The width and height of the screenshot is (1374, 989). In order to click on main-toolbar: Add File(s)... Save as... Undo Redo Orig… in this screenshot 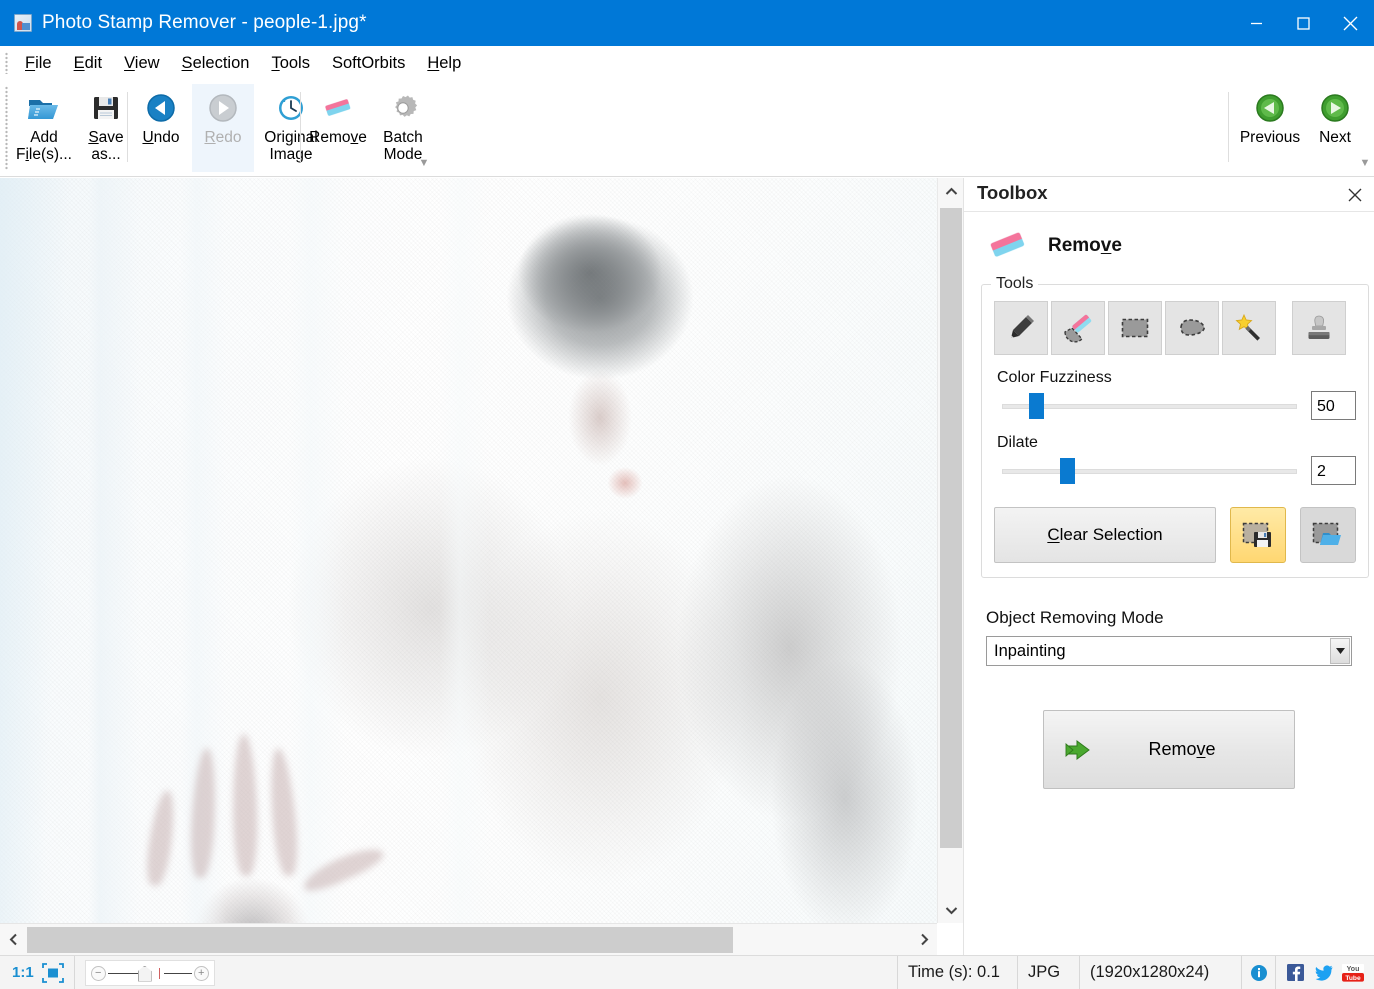, I will do `click(687, 128)`.